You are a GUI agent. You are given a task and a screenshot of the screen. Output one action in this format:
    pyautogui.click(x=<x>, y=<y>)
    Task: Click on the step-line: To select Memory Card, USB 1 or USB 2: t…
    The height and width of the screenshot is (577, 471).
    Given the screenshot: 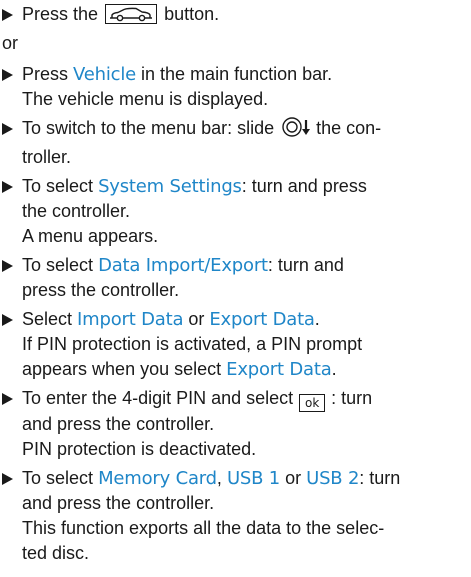 What is the action you would take?
    pyautogui.click(x=246, y=478)
    